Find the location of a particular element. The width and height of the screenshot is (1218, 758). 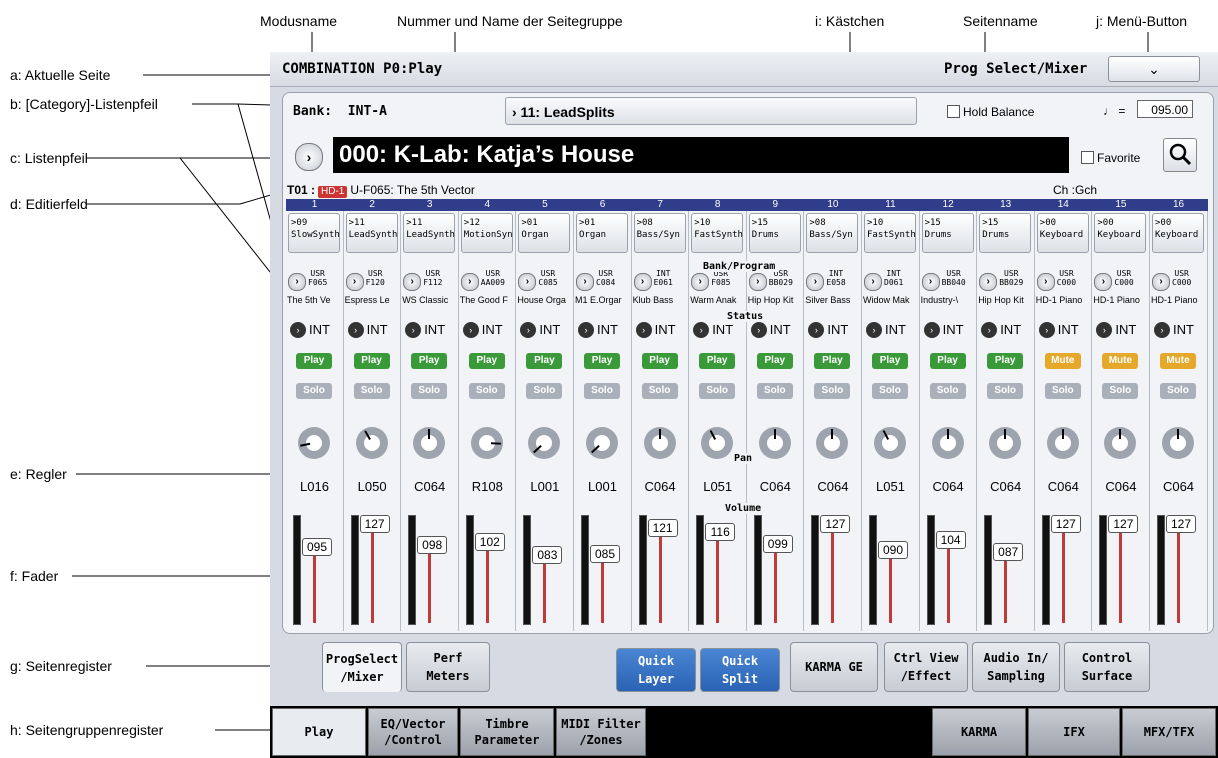

volume-fader: 116 is located at coordinates (717, 570).